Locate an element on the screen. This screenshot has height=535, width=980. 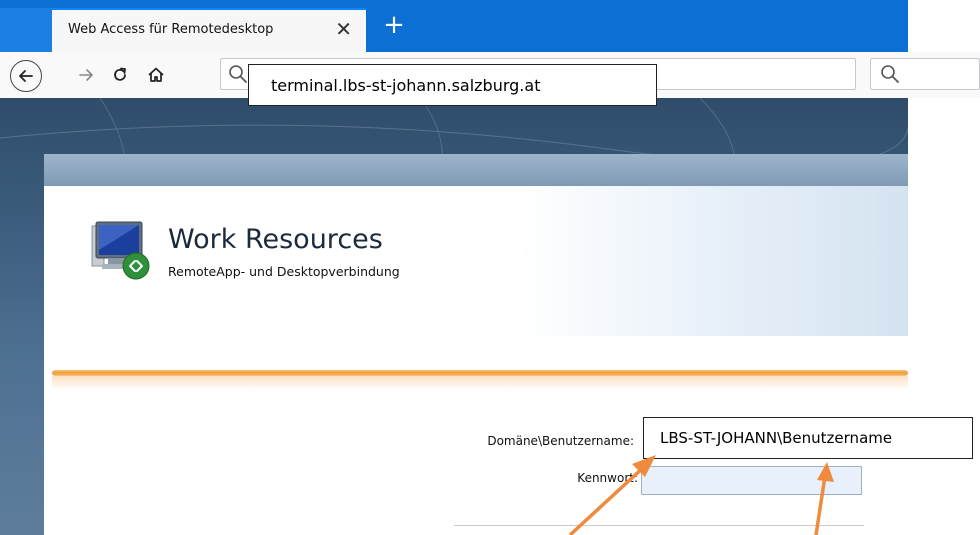
back-icon is located at coordinates (26, 76).